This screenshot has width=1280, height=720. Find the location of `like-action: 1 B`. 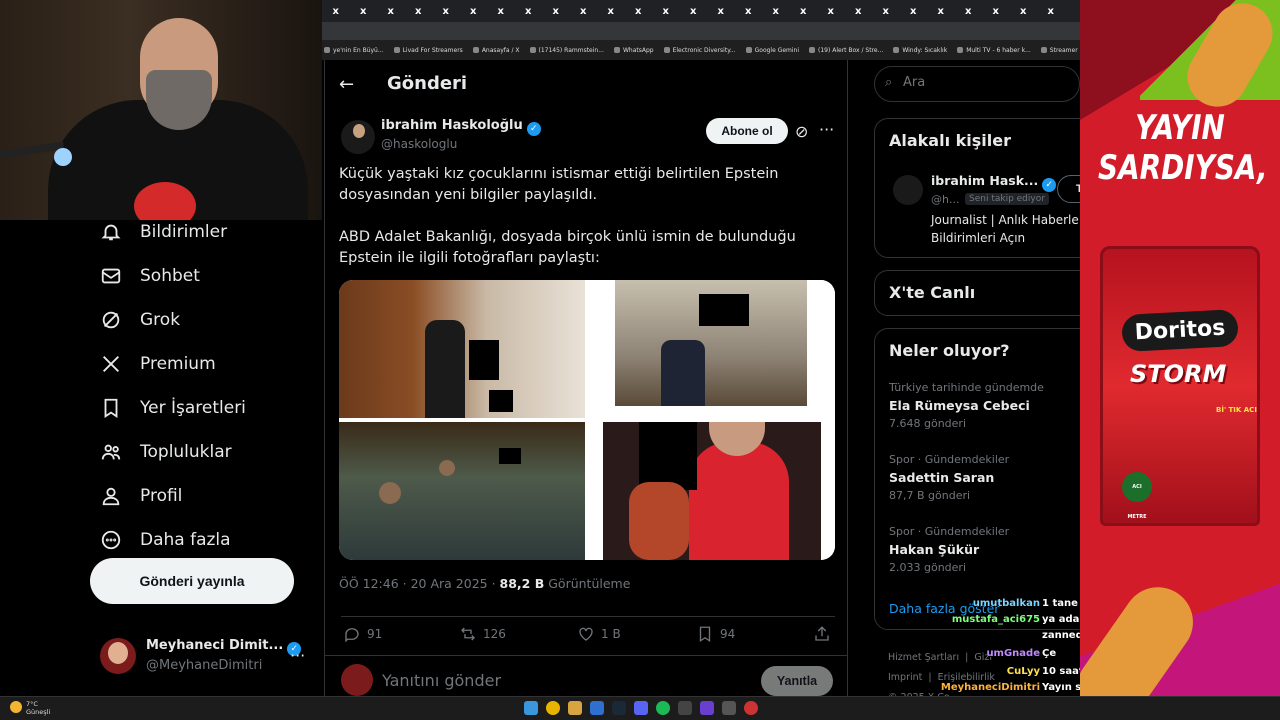

like-action: 1 B is located at coordinates (599, 634).